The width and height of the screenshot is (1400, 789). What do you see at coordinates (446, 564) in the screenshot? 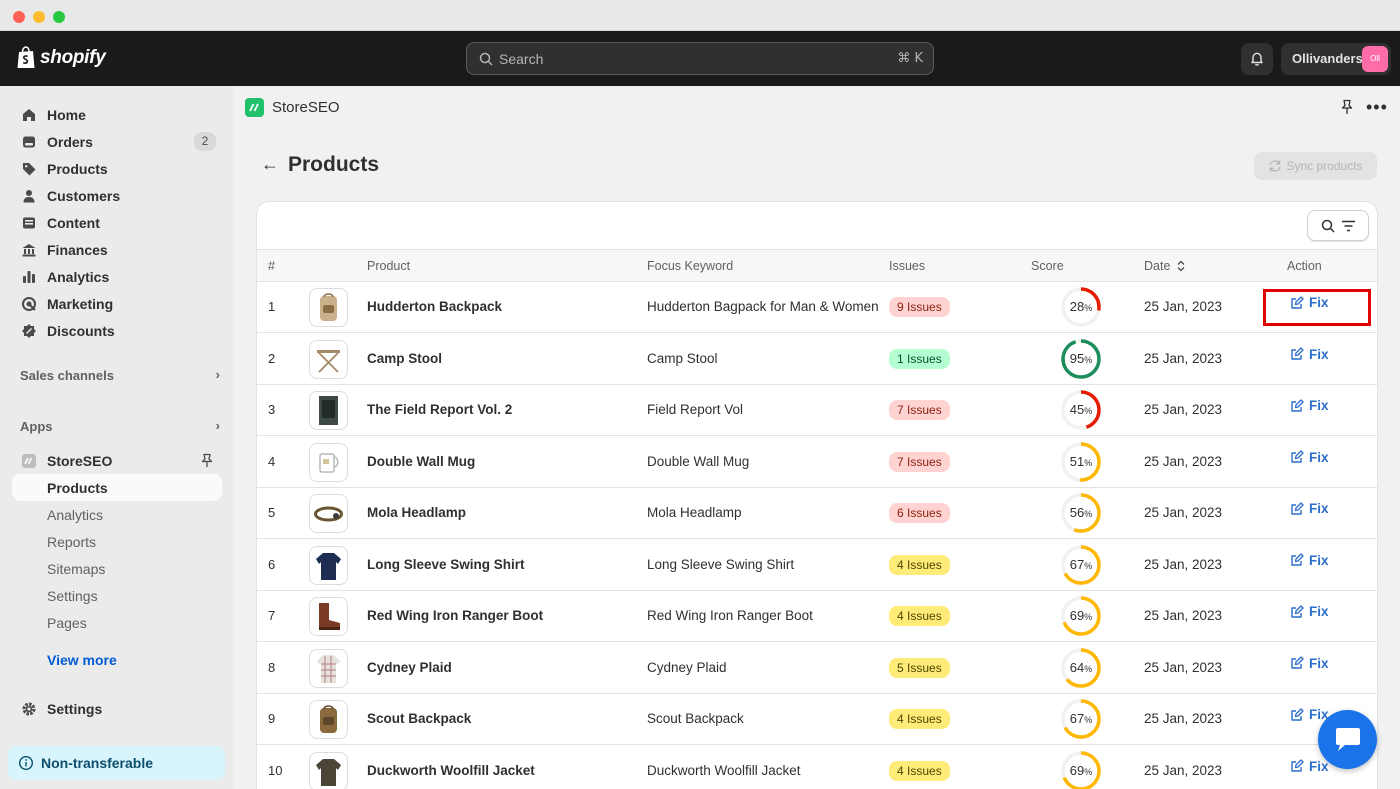
I see `product-name-link: Long Sleeve Swing Shirt` at bounding box center [446, 564].